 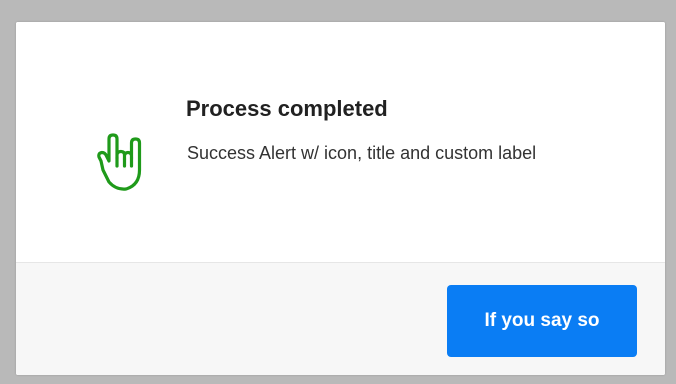 I want to click on rock-on-hand-icon, so click(x=122, y=163).